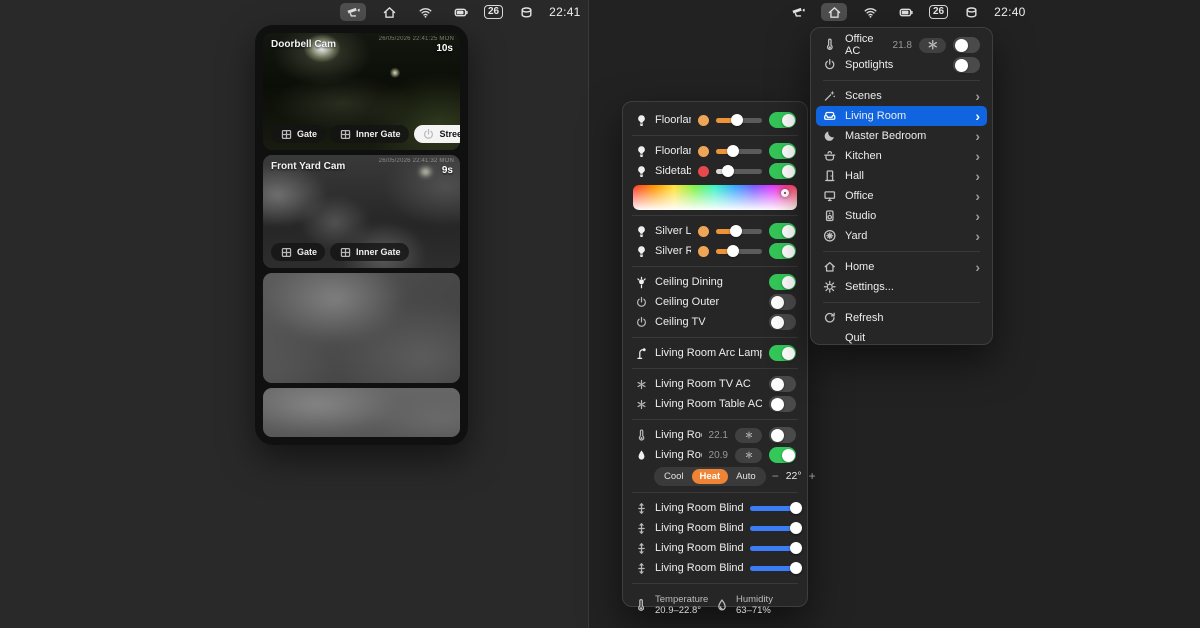 This screenshot has height=628, width=1200. Describe the element at coordinates (901, 267) in the screenshot. I see `menu-item-home: Home ›` at that location.